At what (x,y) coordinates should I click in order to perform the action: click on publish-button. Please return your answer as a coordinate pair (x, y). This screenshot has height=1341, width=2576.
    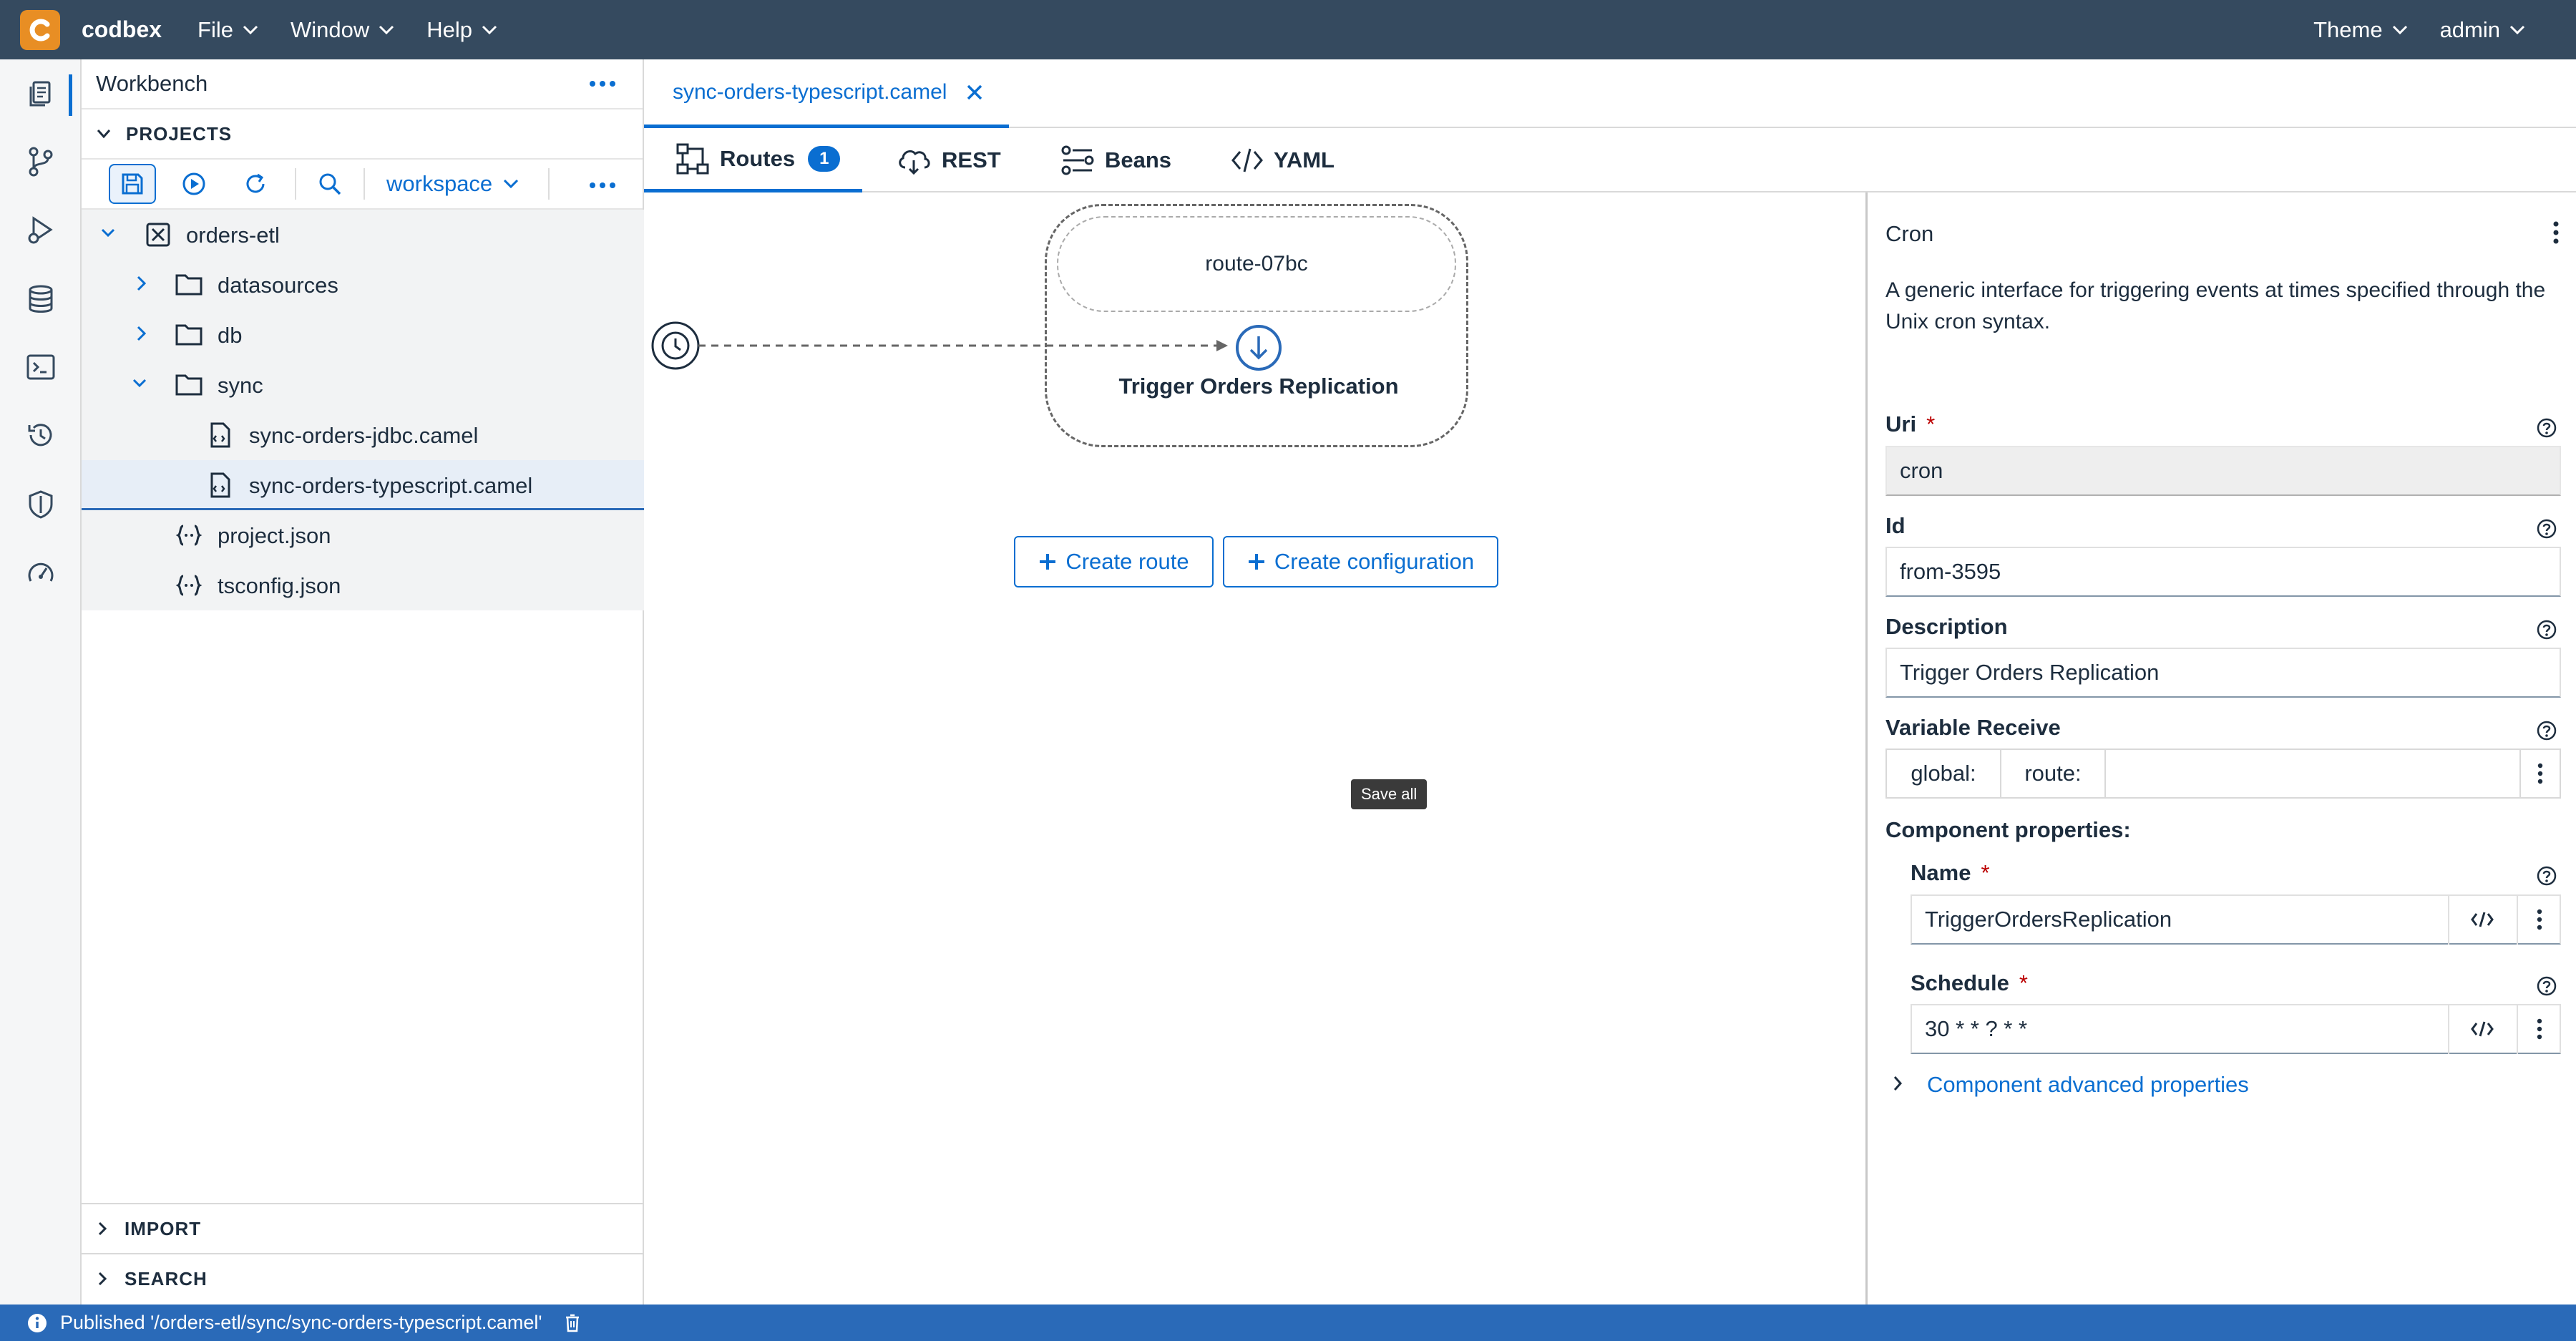
    Looking at the image, I should click on (194, 184).